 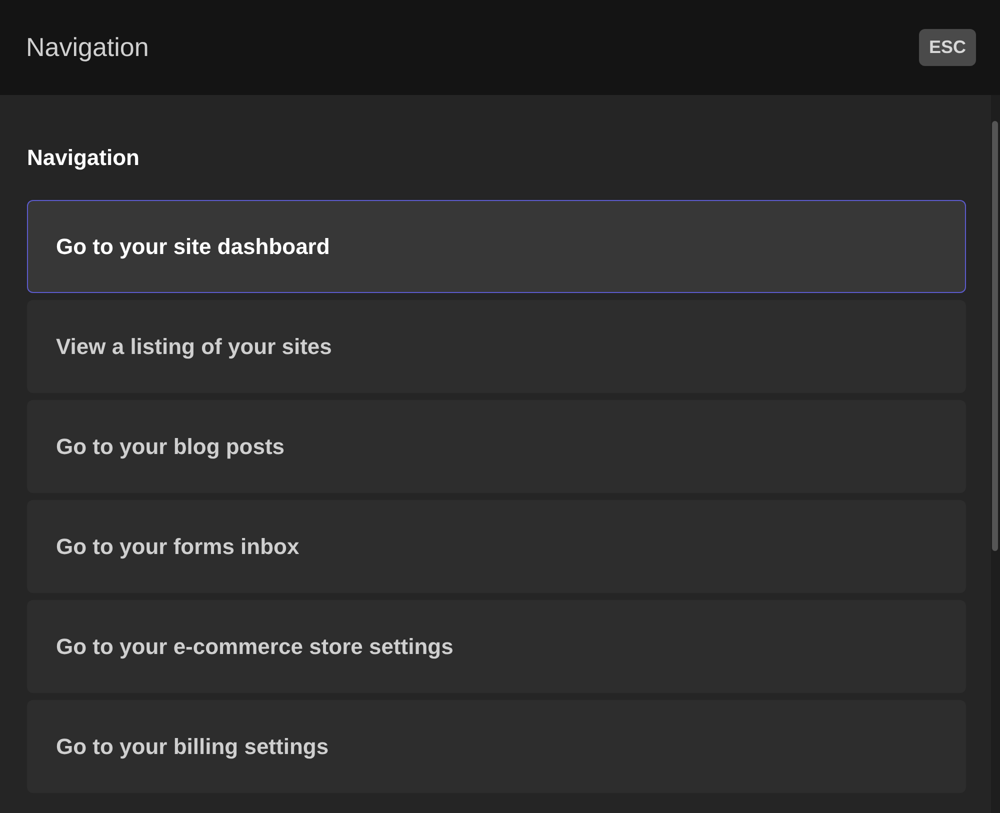 I want to click on command-item: View a listing of your sites, so click(x=496, y=346).